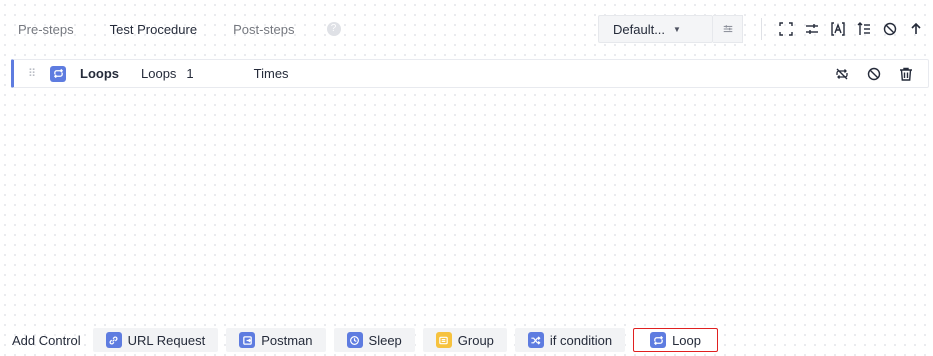 This screenshot has width=933, height=356. I want to click on branch-icon, so click(535, 340).